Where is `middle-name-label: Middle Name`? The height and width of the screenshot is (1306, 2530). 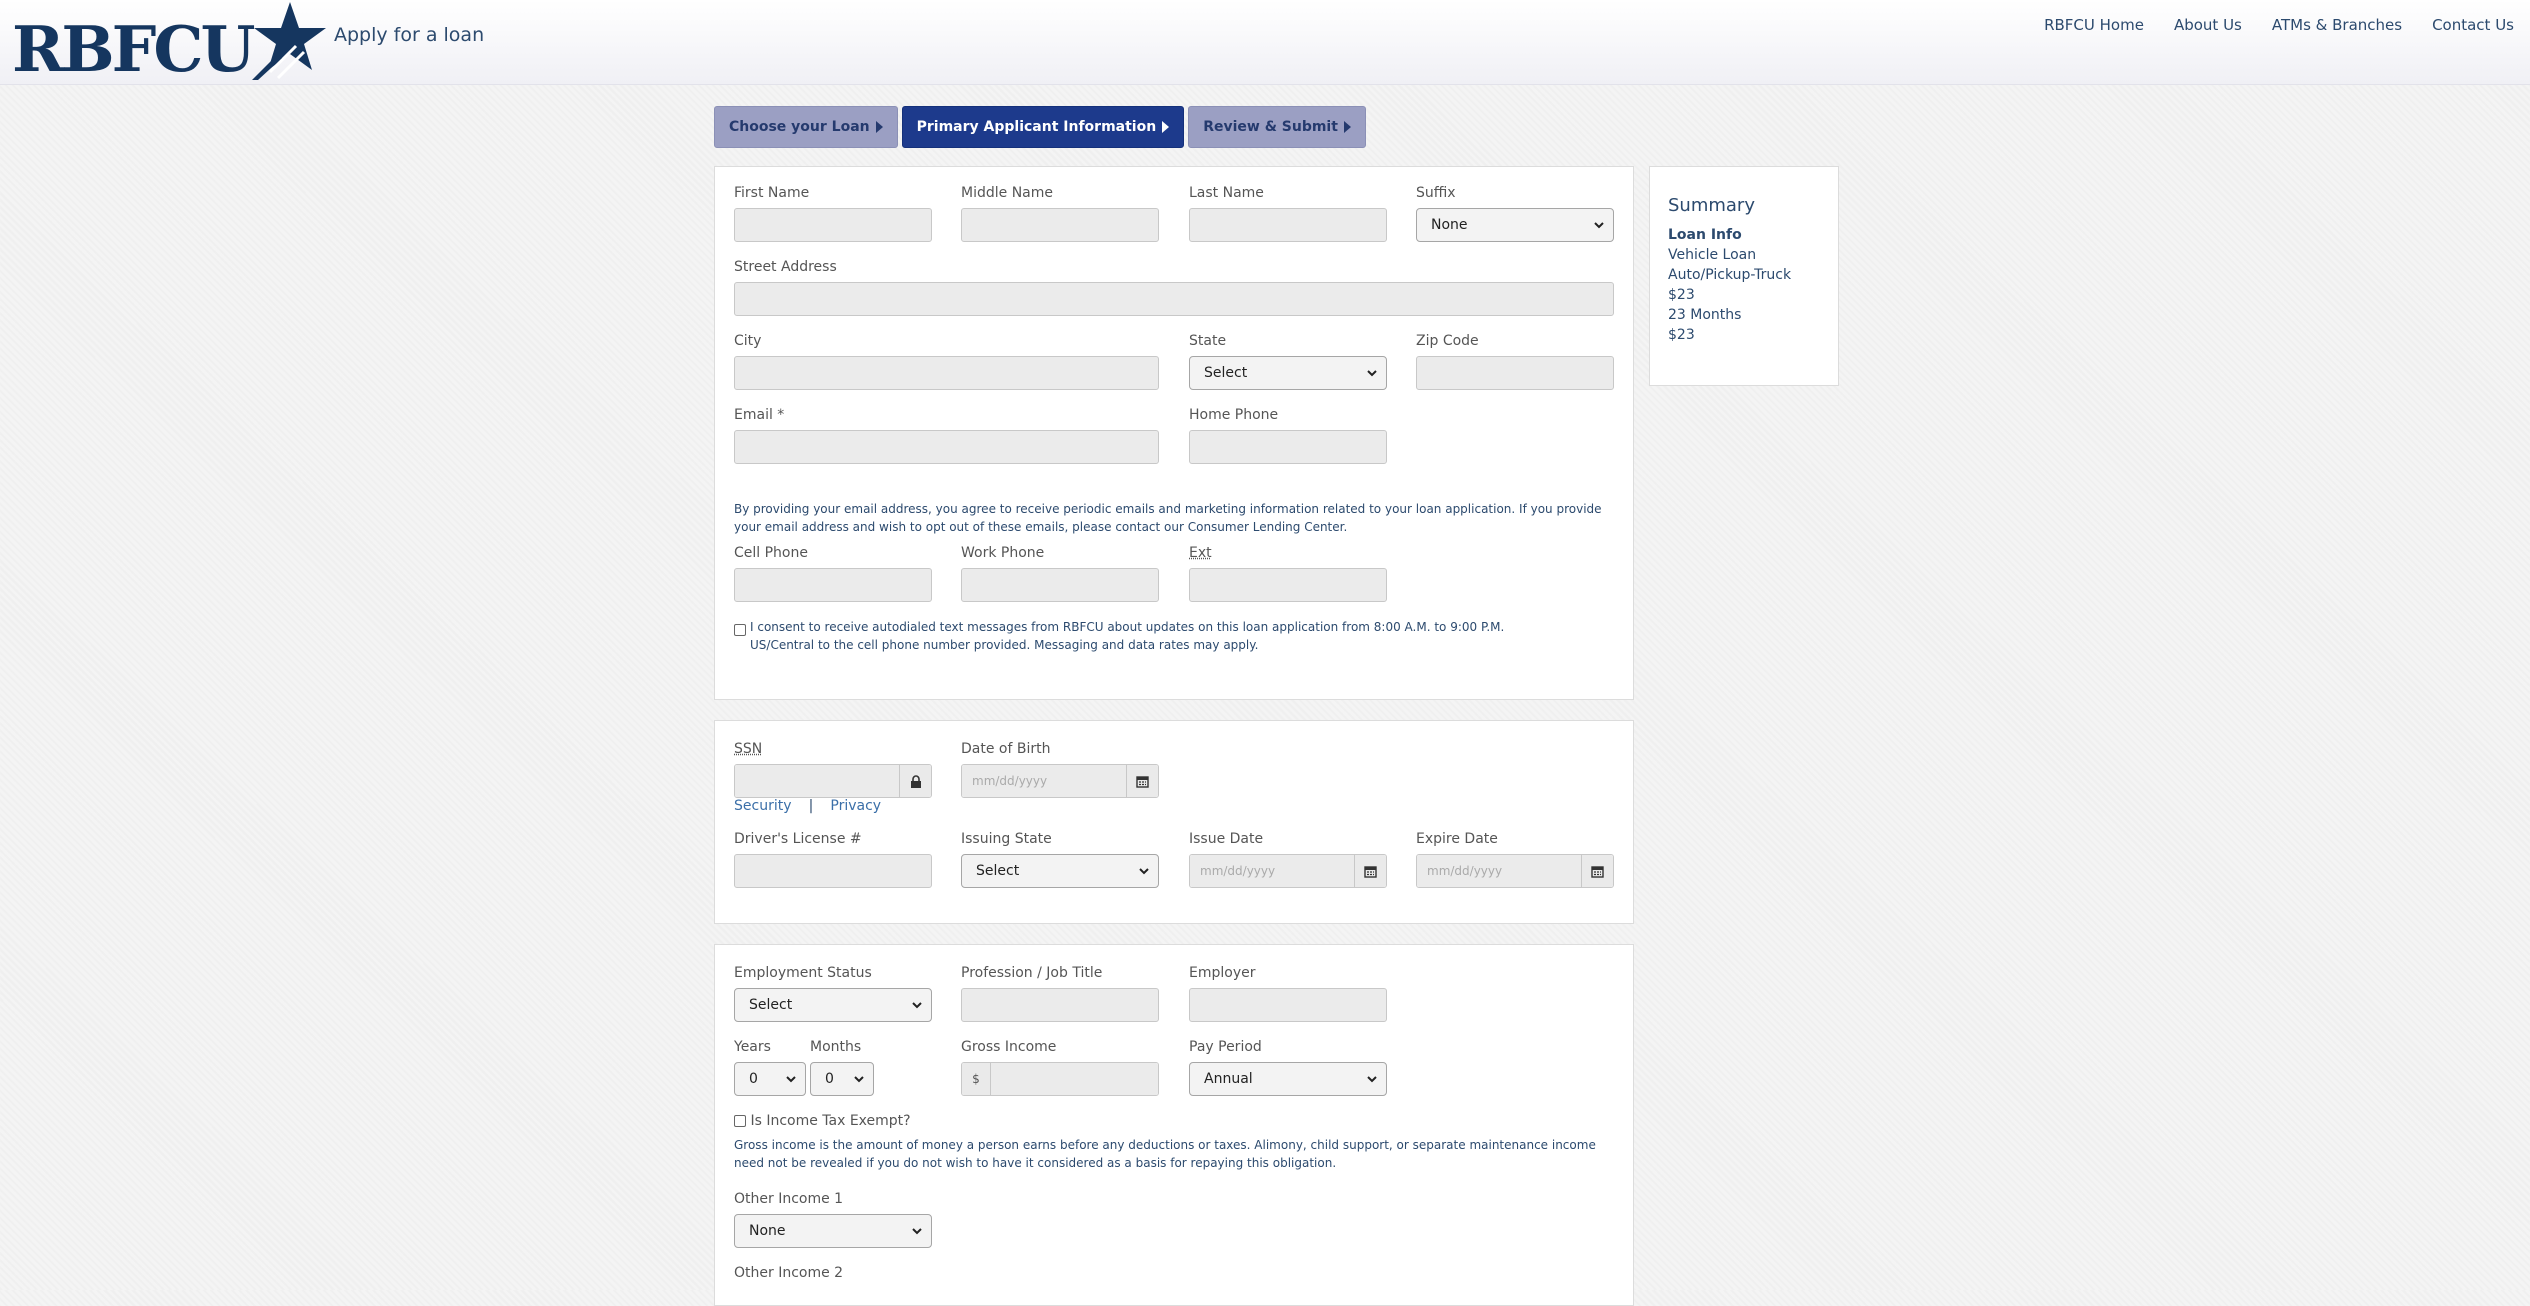 middle-name-label: Middle Name is located at coordinates (1007, 193).